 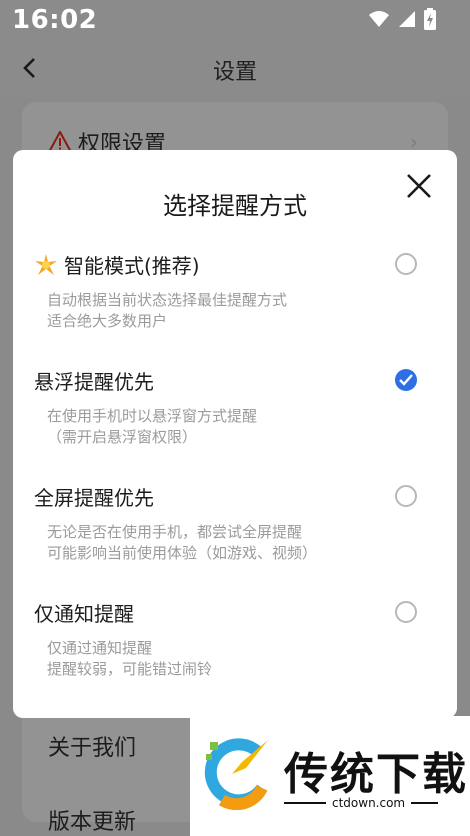 I want to click on option-notification-only: 仅通知提醒 仅通过通知提醒 提醒较弱，可能错过闹铃, so click(x=235, y=648).